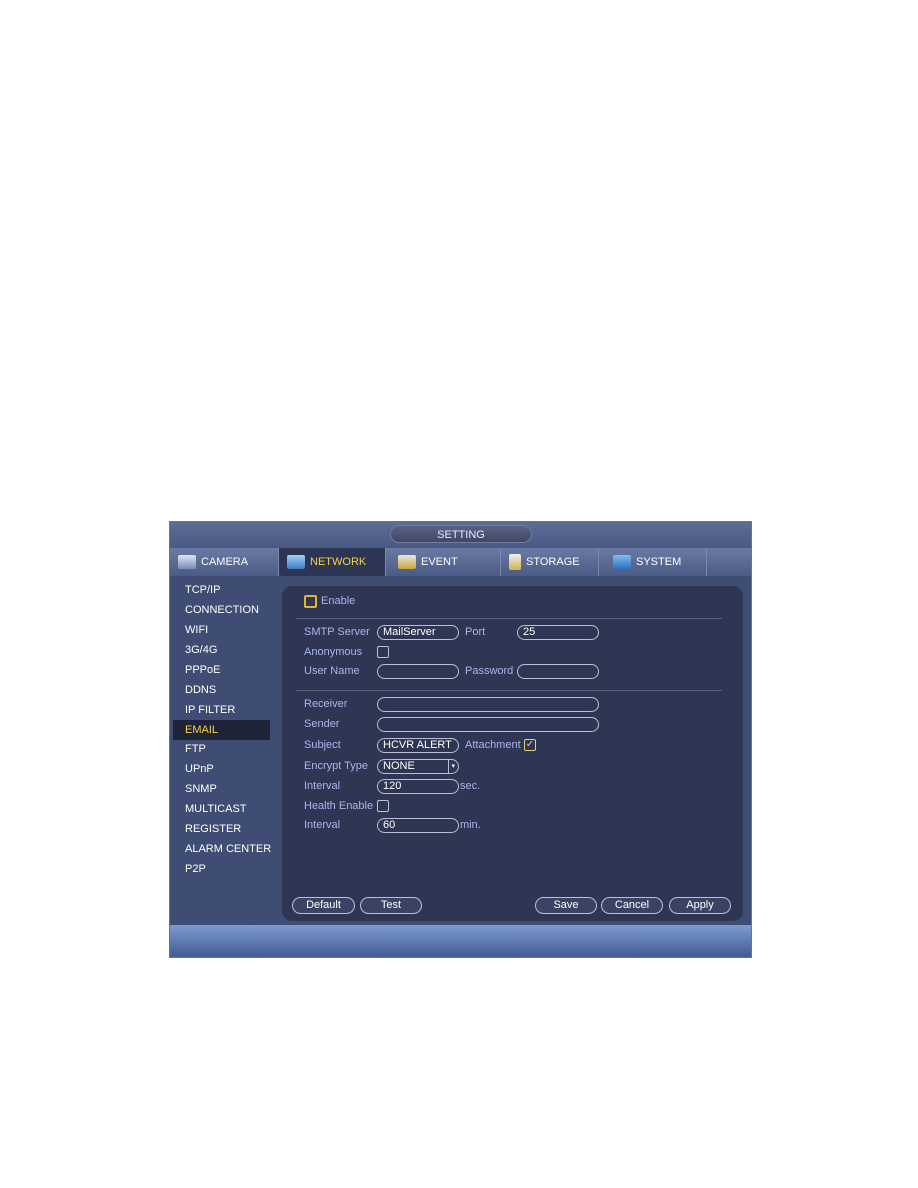  Describe the element at coordinates (418, 745) in the screenshot. I see `subject-input: HCVR ALERT` at that location.